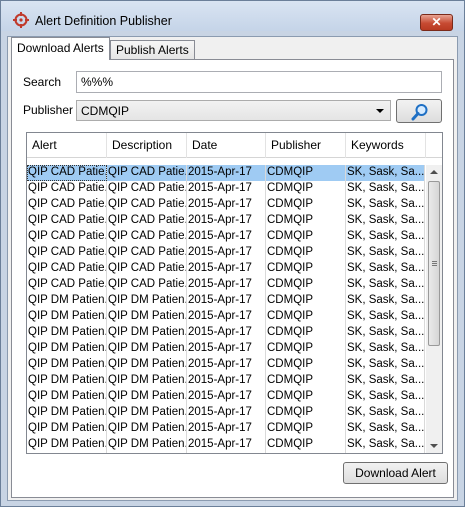 Image resolution: width=465 pixels, height=507 pixels. What do you see at coordinates (21, 20) in the screenshot?
I see `app-crosshair-icon` at bounding box center [21, 20].